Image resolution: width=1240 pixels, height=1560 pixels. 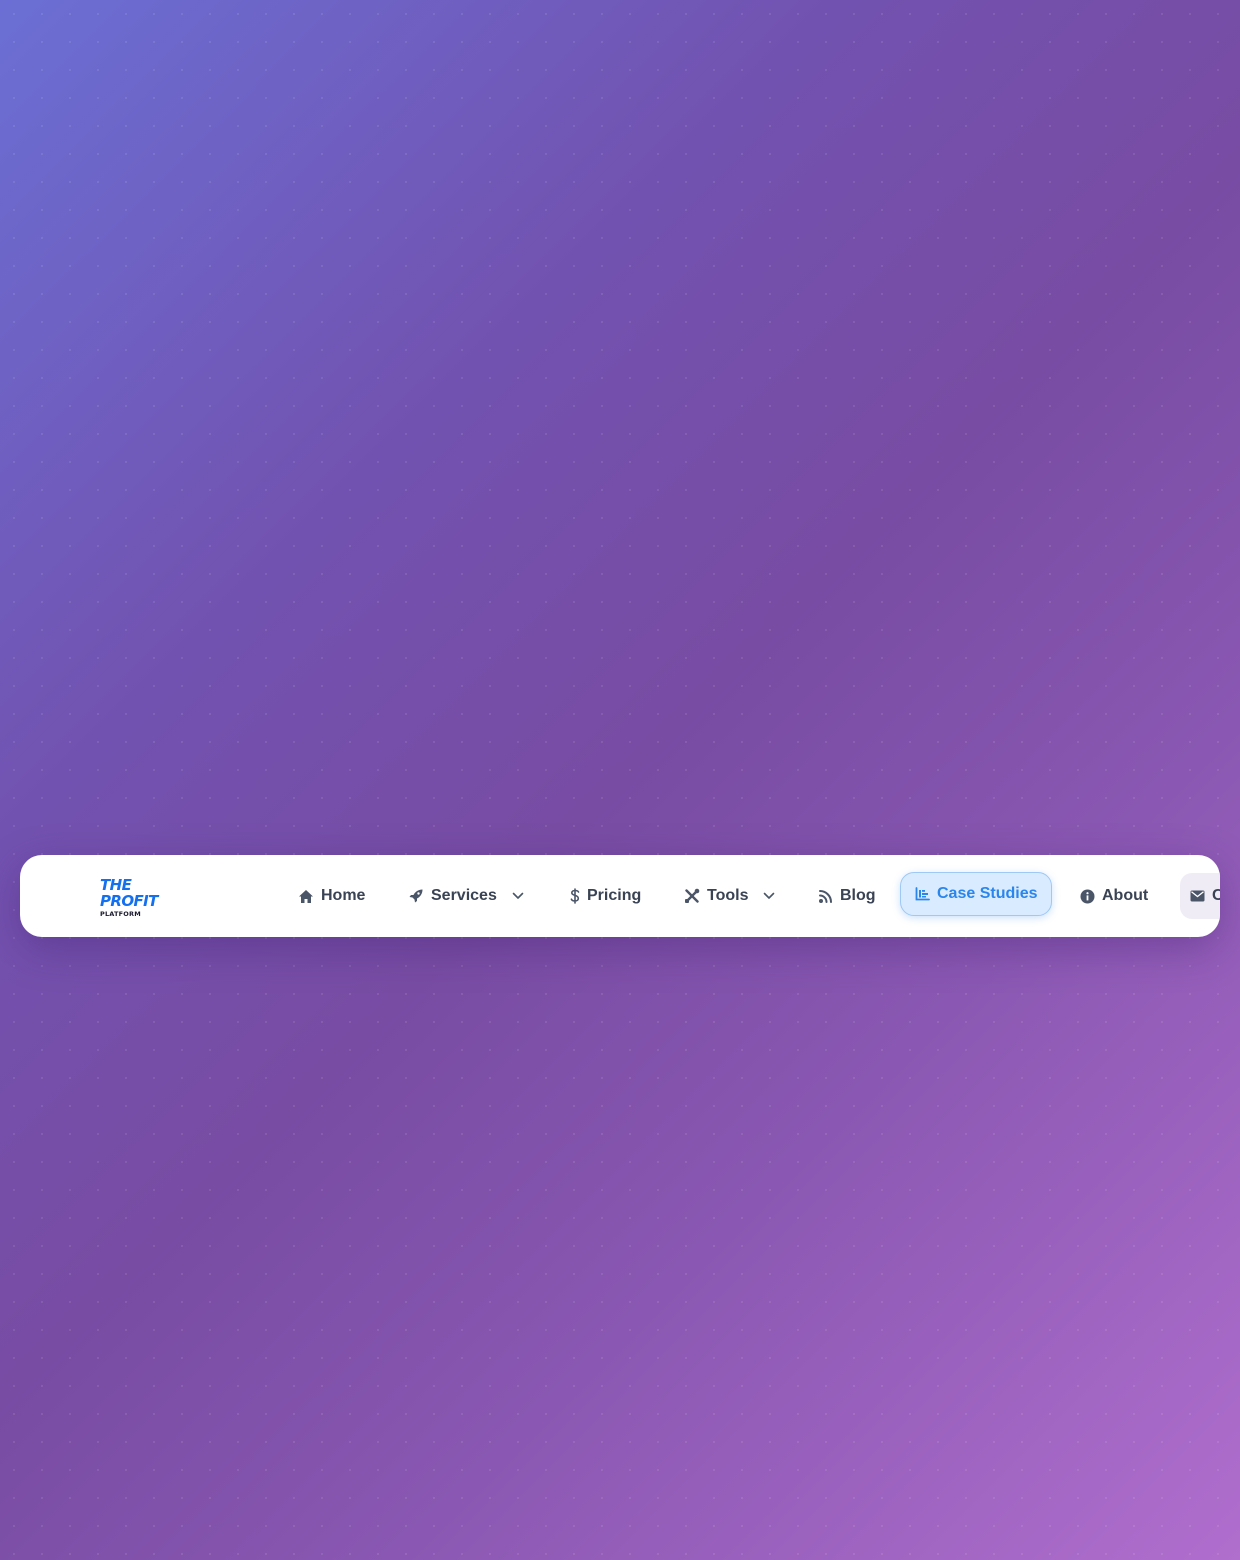 What do you see at coordinates (343, 895) in the screenshot?
I see `nav-label-home: Home` at bounding box center [343, 895].